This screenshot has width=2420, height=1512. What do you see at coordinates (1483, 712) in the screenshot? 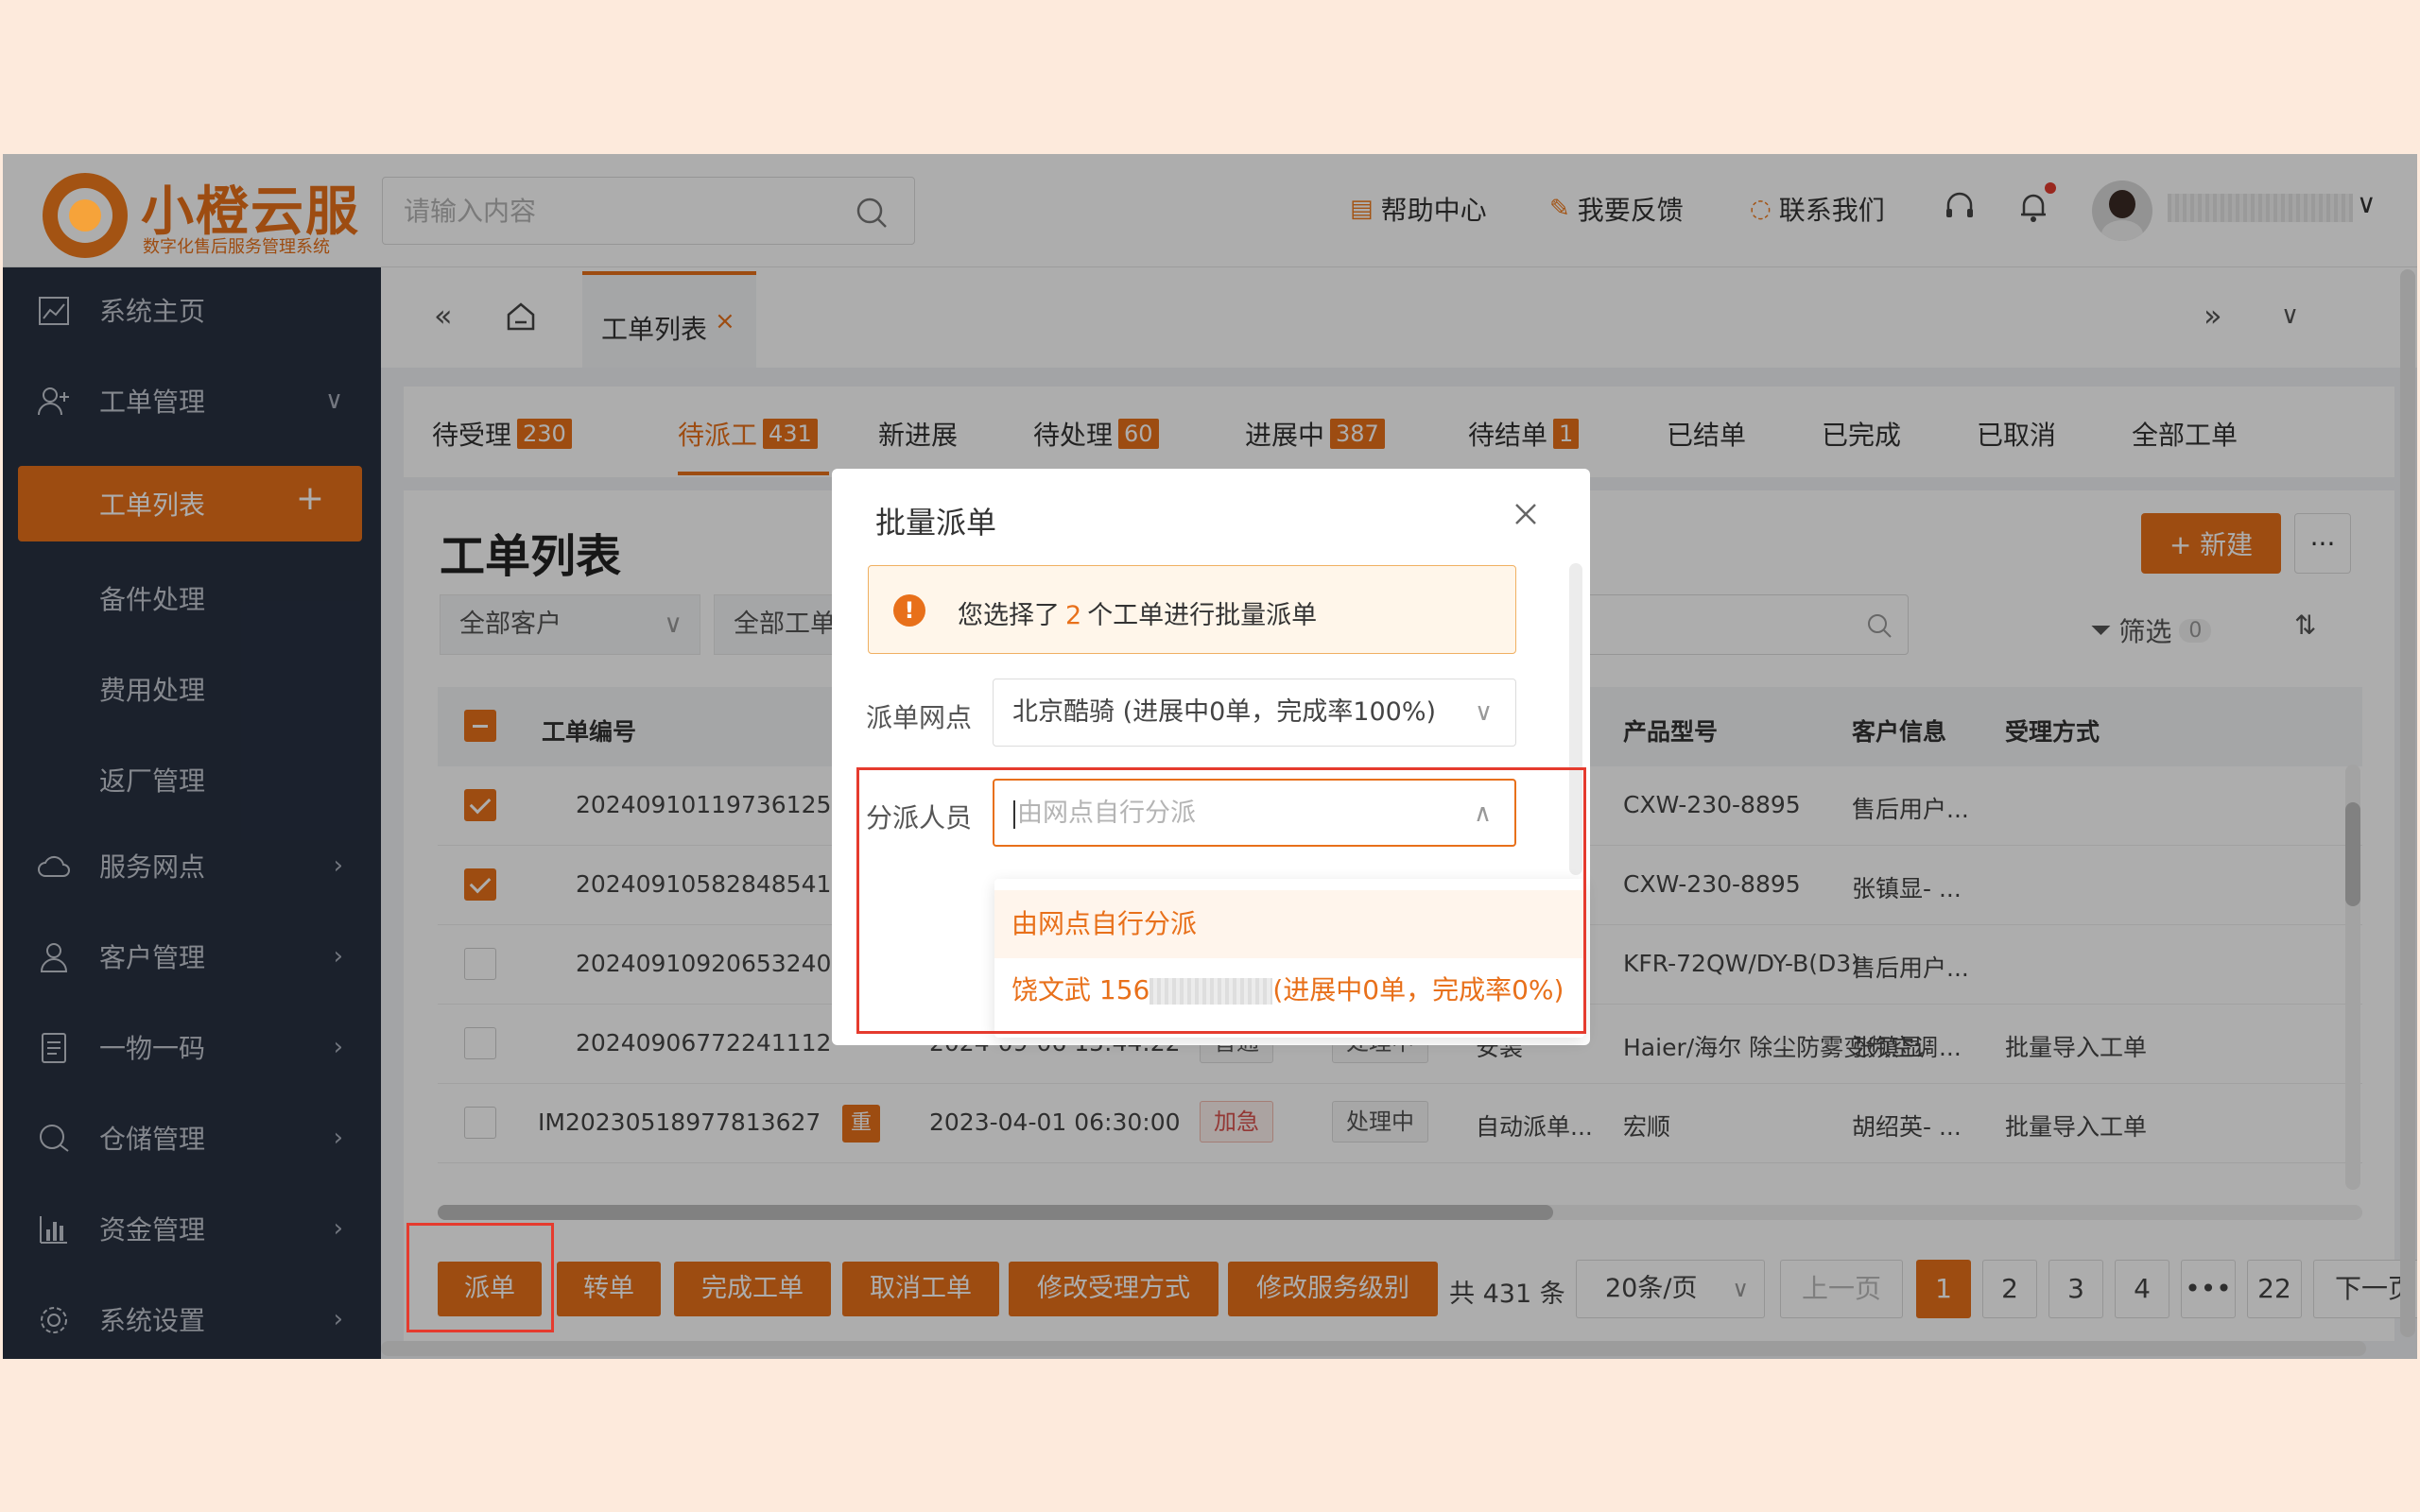
I see `chevron-down-icon: ∨` at bounding box center [1483, 712].